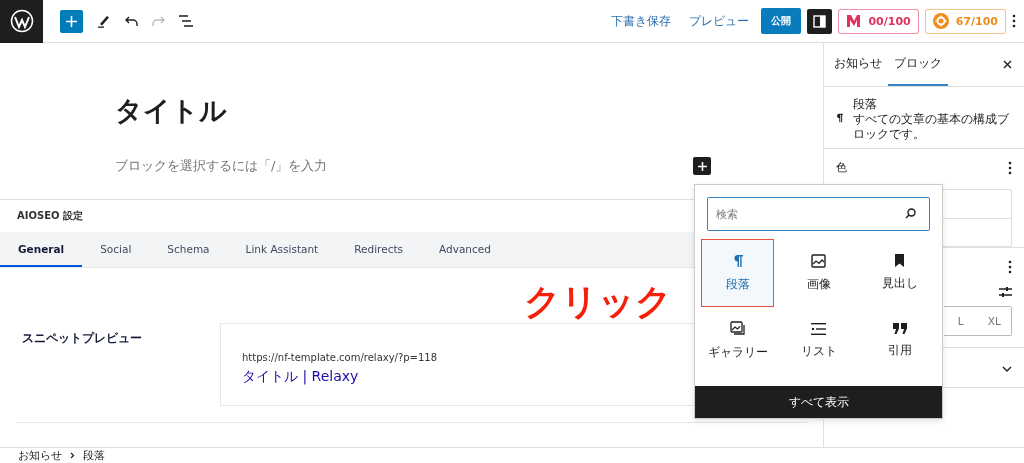 The width and height of the screenshot is (1024, 463). What do you see at coordinates (340, 357) in the screenshot?
I see `snippet-url: https://nf-template.com/relaxy/?p=118` at bounding box center [340, 357].